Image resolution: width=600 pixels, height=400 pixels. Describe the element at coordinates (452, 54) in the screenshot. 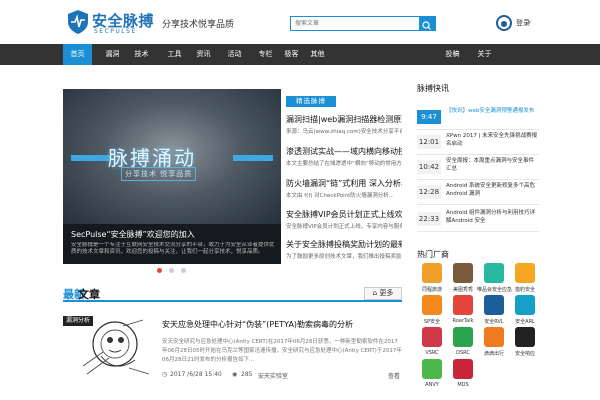

I see `nav-item-submit: 投稿` at that location.